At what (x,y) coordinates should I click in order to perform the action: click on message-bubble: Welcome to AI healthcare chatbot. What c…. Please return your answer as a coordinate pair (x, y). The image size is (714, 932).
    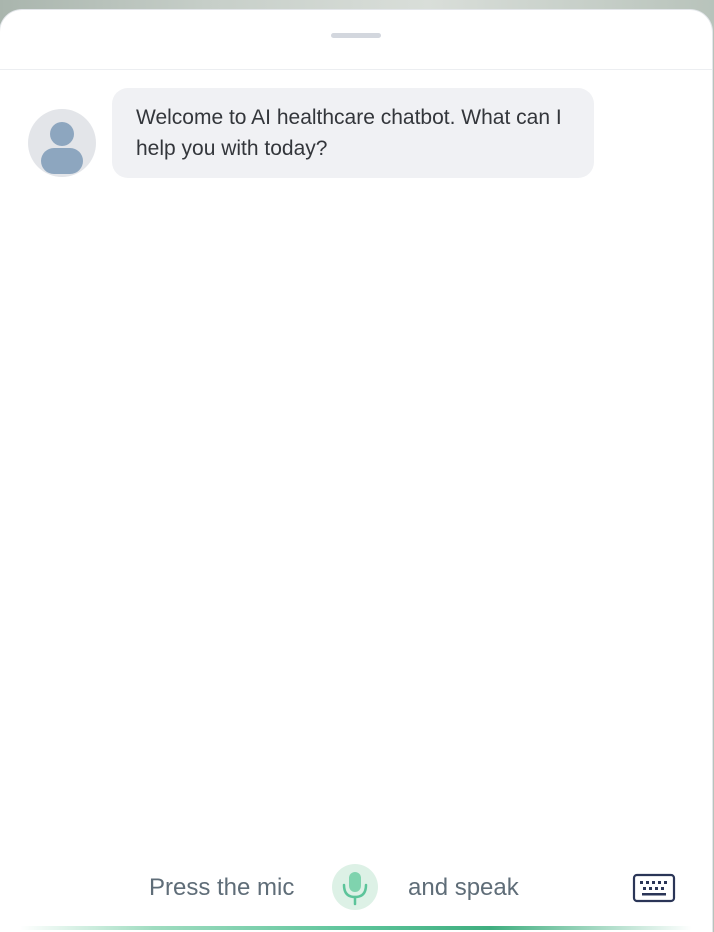
    Looking at the image, I should click on (353, 133).